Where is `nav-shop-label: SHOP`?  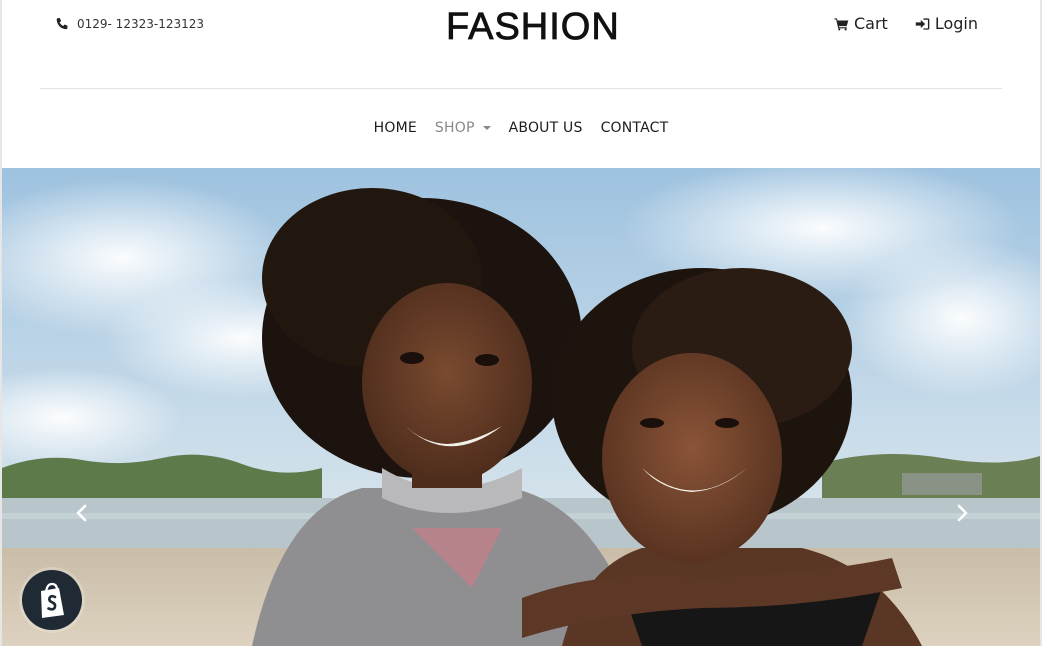 nav-shop-label: SHOP is located at coordinates (454, 128).